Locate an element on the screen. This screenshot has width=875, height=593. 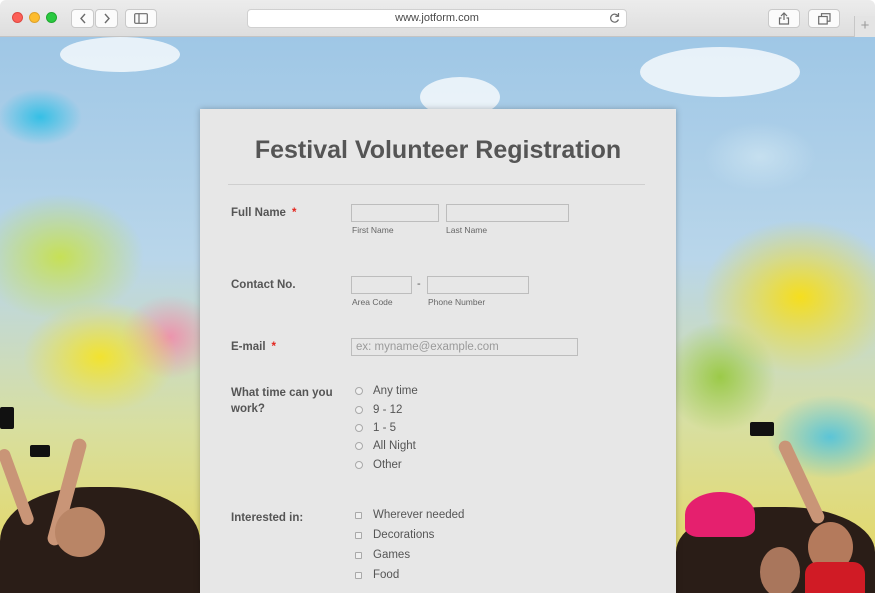
interest-option-games: Games is located at coordinates (382, 555).